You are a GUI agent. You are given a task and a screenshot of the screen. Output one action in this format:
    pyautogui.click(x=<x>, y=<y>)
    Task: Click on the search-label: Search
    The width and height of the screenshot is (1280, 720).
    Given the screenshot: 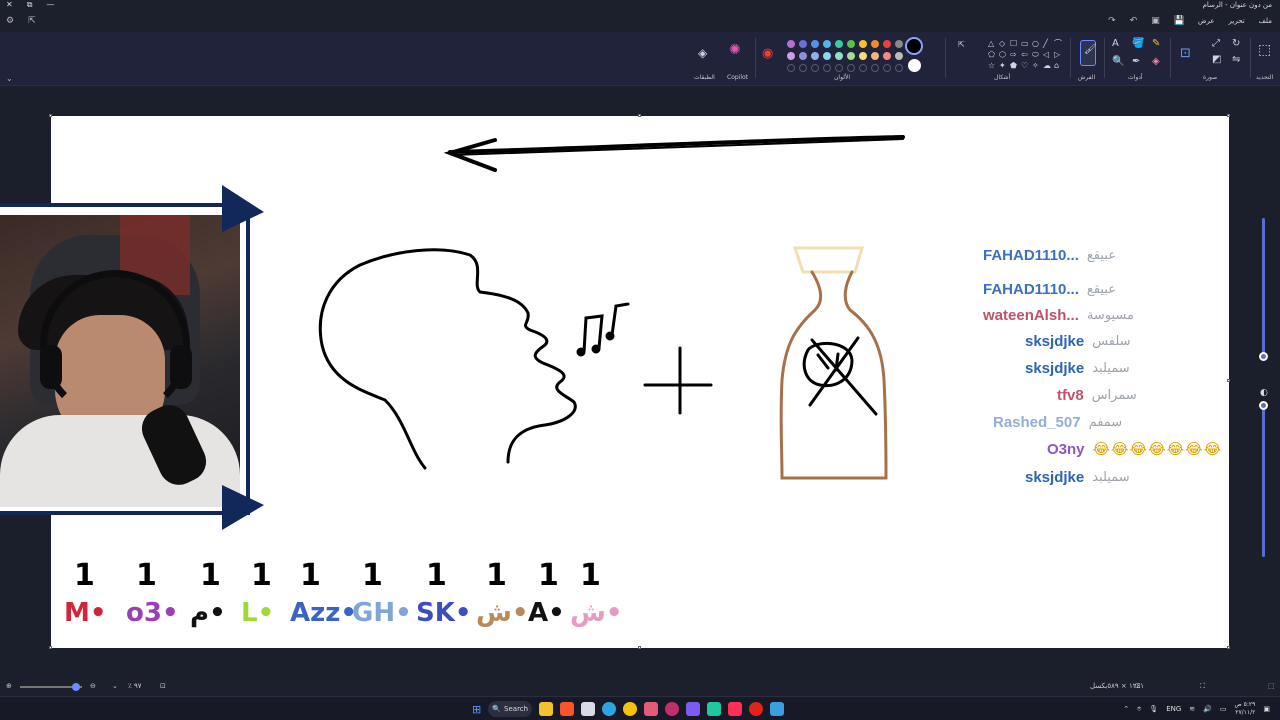 What is the action you would take?
    pyautogui.click(x=516, y=709)
    